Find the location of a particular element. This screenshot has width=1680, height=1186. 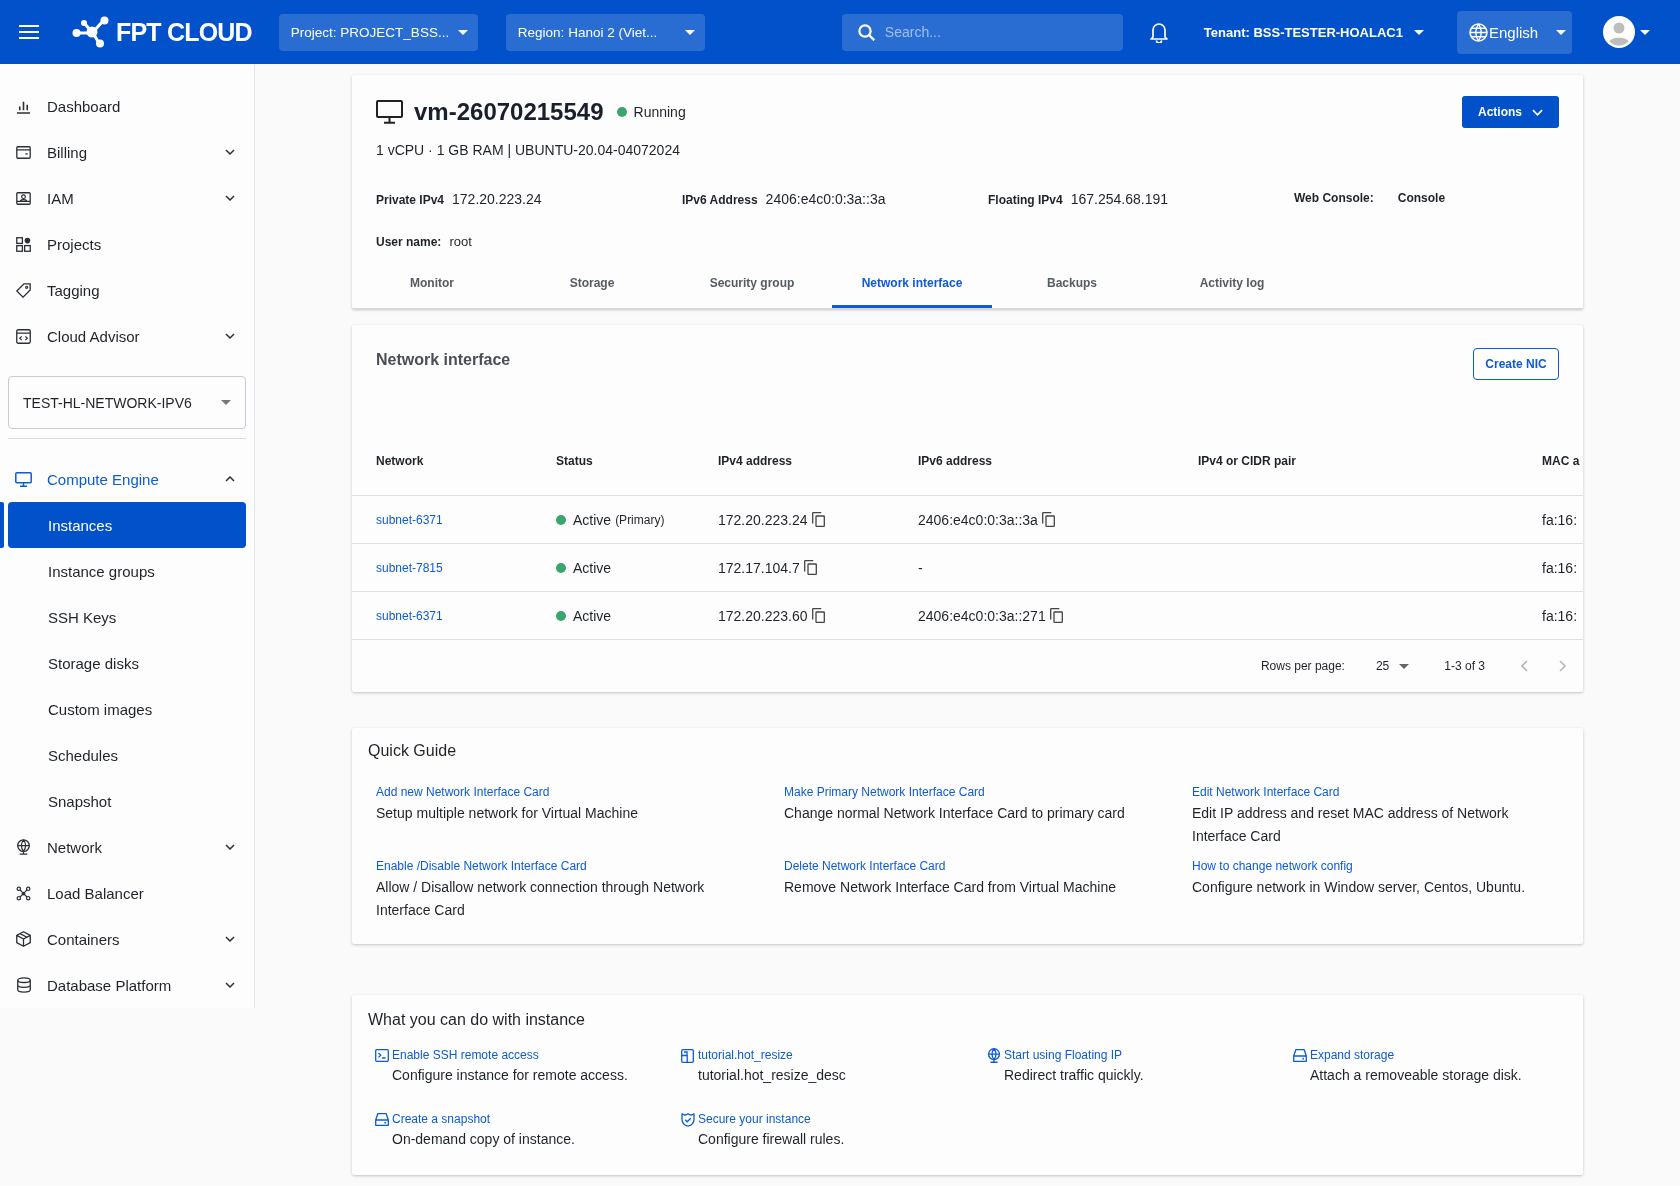

page-range: 1-3 of 3 is located at coordinates (1464, 666).